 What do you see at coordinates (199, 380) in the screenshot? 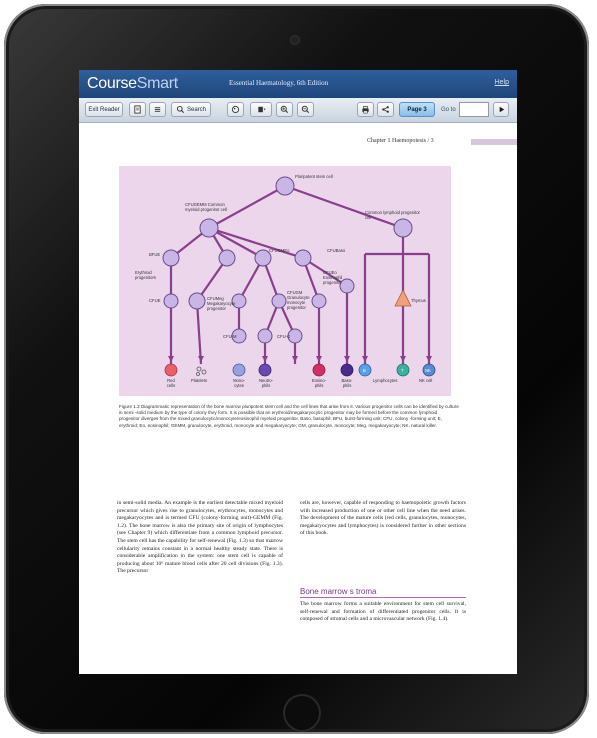
I see `label-platelets: Platelets` at bounding box center [199, 380].